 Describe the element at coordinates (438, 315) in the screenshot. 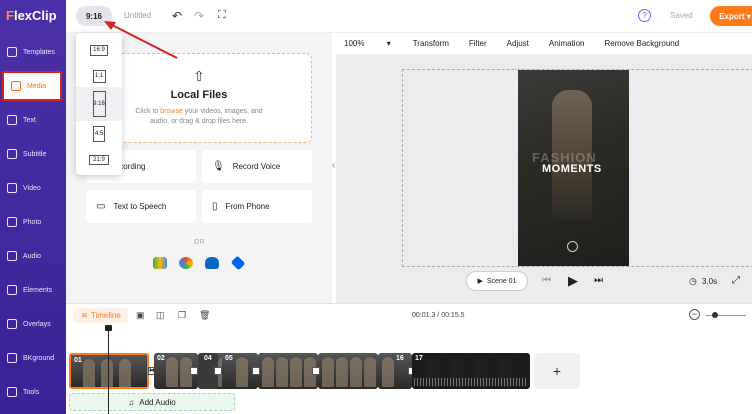

I see `timeline-time: 00:01.3 / 00:15.5` at that location.